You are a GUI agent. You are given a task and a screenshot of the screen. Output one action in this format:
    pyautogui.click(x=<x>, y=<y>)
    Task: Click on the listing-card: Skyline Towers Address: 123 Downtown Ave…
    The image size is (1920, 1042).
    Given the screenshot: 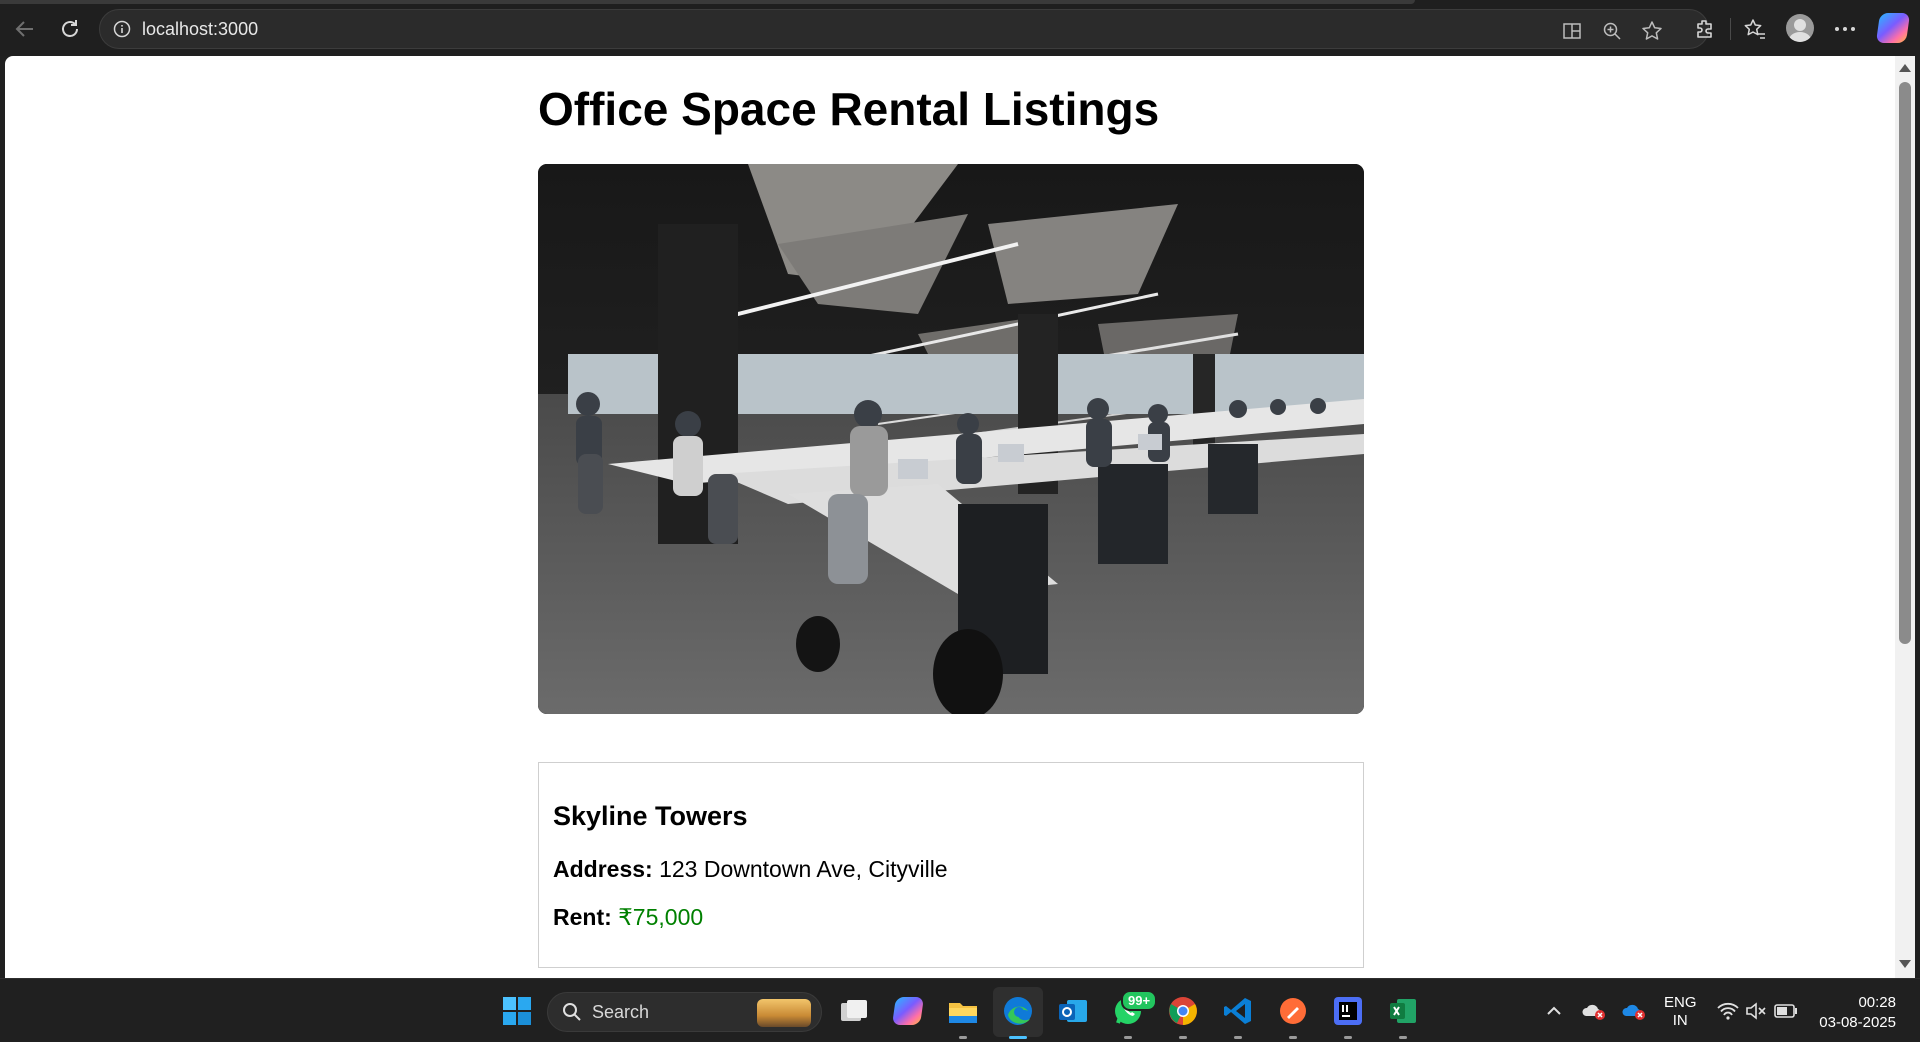 What is the action you would take?
    pyautogui.click(x=951, y=865)
    